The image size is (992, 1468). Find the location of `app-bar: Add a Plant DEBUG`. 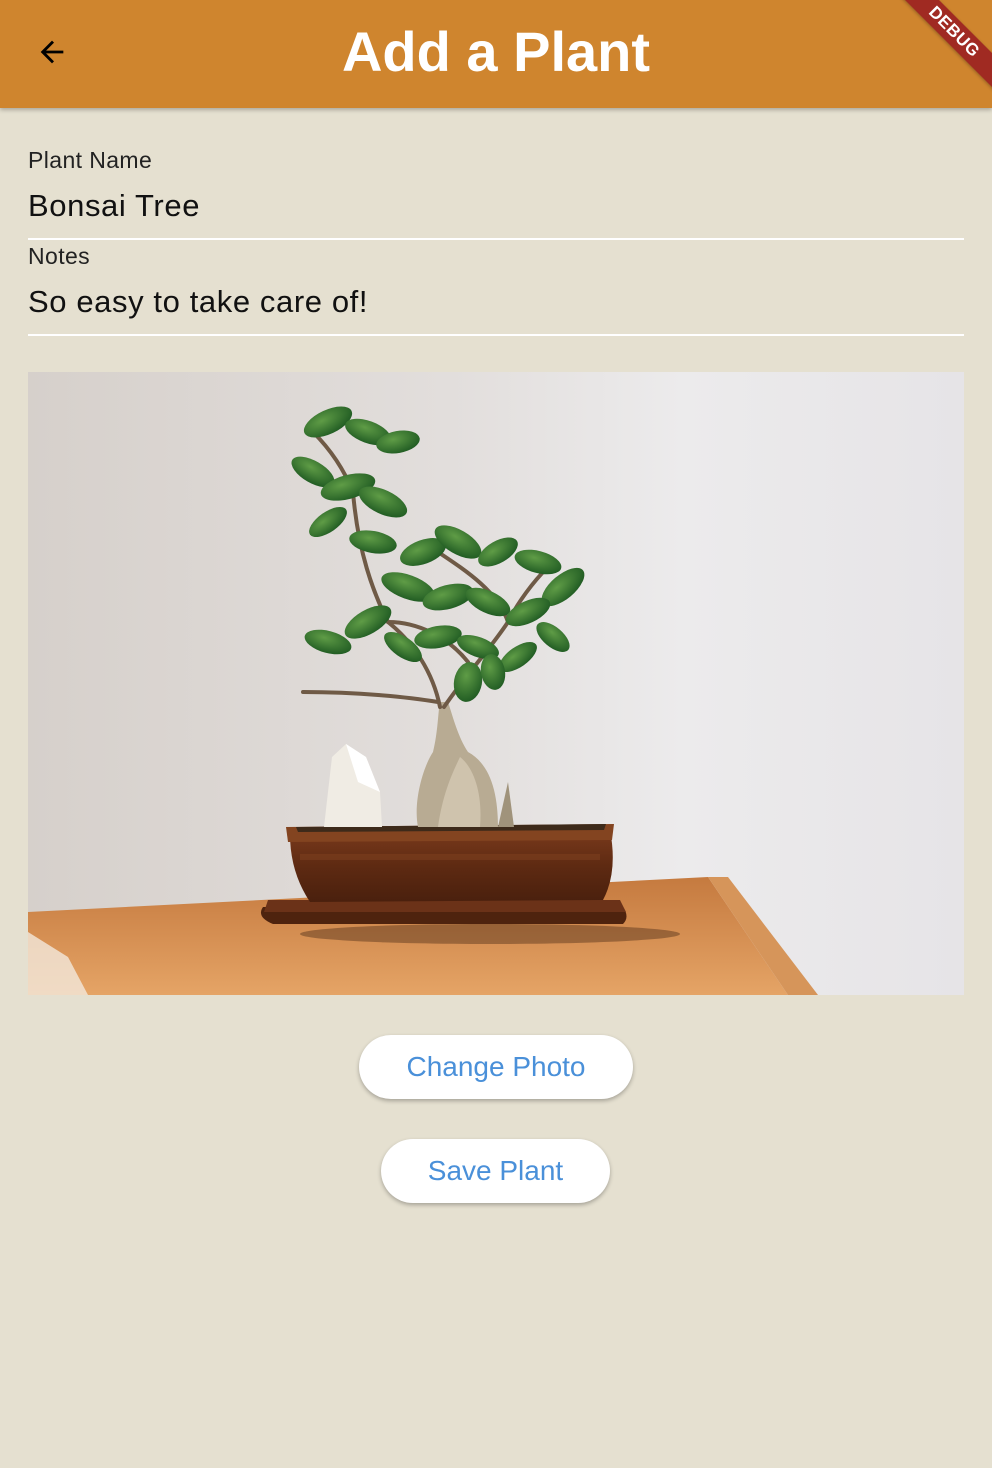

app-bar: Add a Plant DEBUG is located at coordinates (496, 54).